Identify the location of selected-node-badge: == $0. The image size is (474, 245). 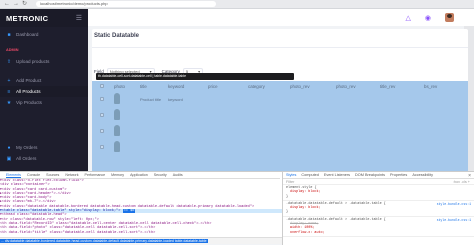
(129, 211).